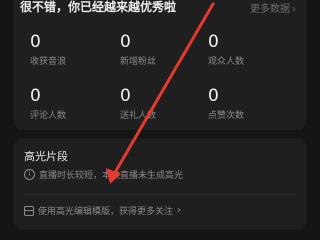 The width and height of the screenshot is (320, 240). I want to click on stat-label: 送礼人数, so click(138, 116).